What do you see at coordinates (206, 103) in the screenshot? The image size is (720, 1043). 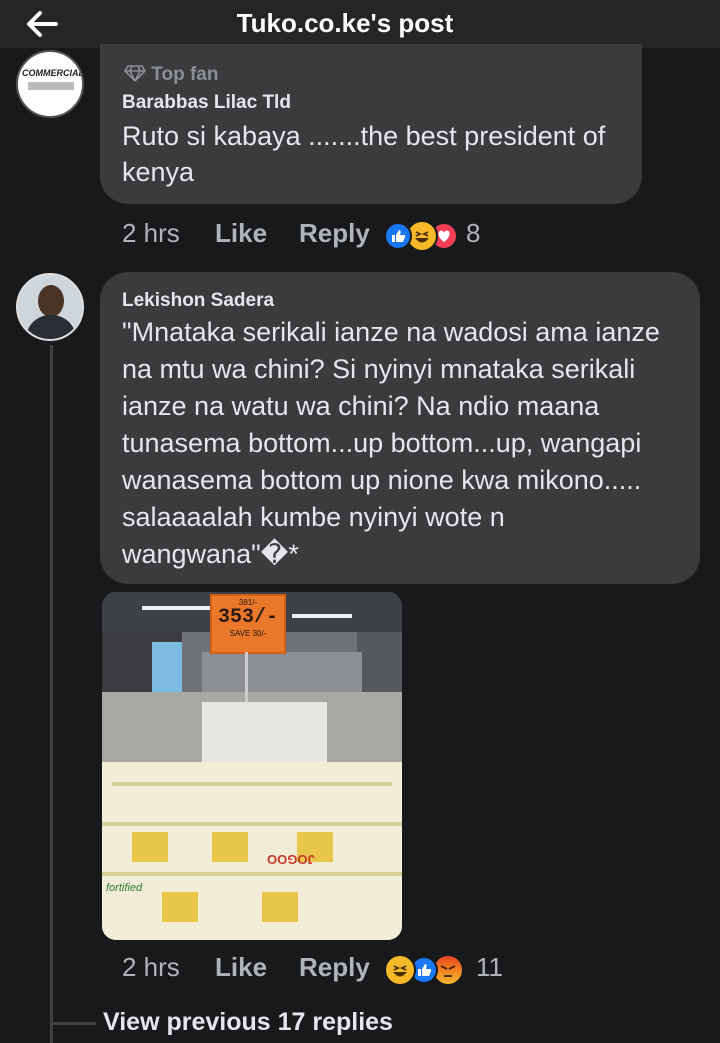 I see `comment-author: Barabbas Lilac Tld` at bounding box center [206, 103].